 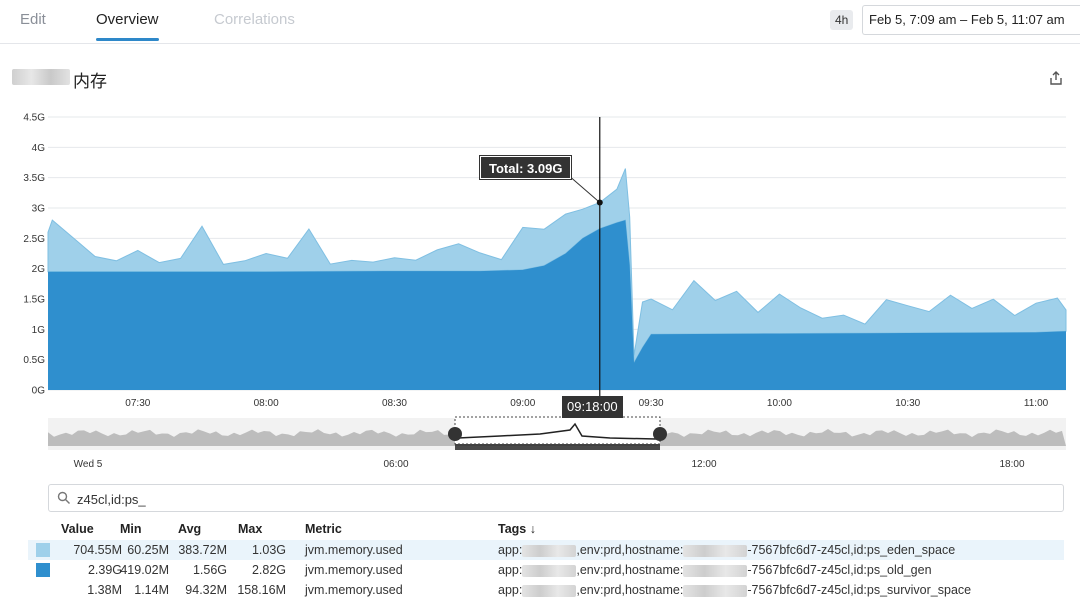 I want to click on x-tick-label: 09:00, so click(x=522, y=403).